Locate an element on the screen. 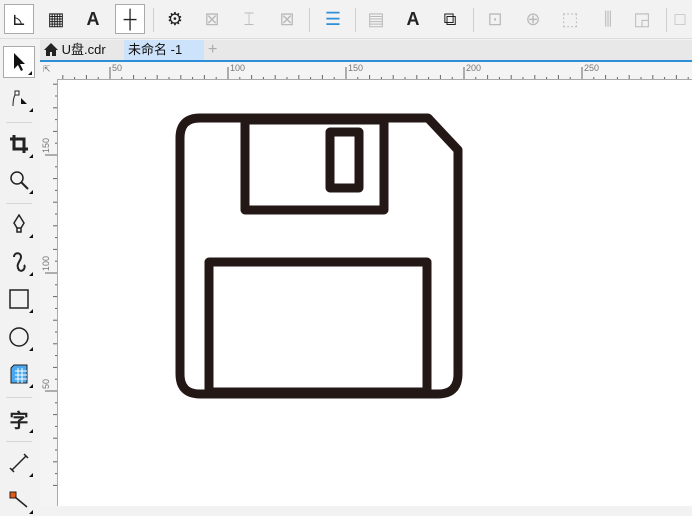 This screenshot has height=516, width=692. show-rulers-button: ⊾ is located at coordinates (19, 19).